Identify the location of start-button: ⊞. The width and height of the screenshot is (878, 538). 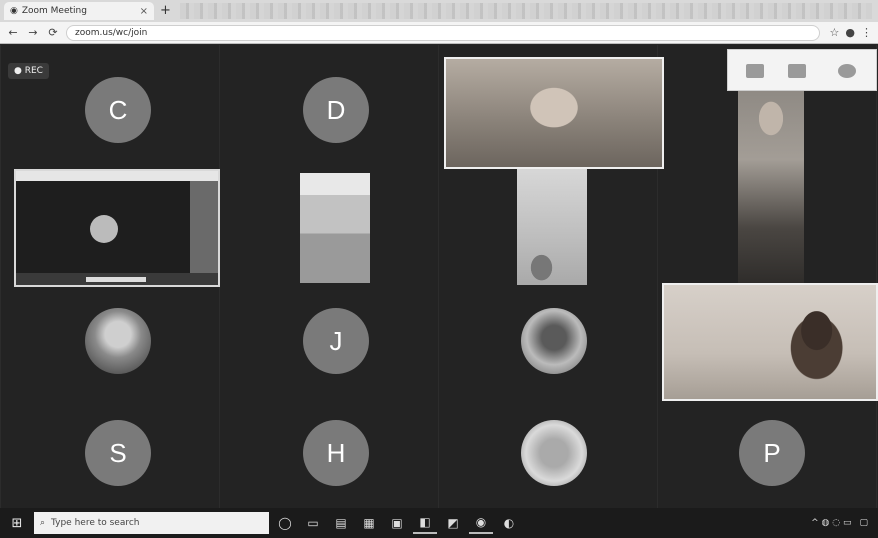
(17, 523).